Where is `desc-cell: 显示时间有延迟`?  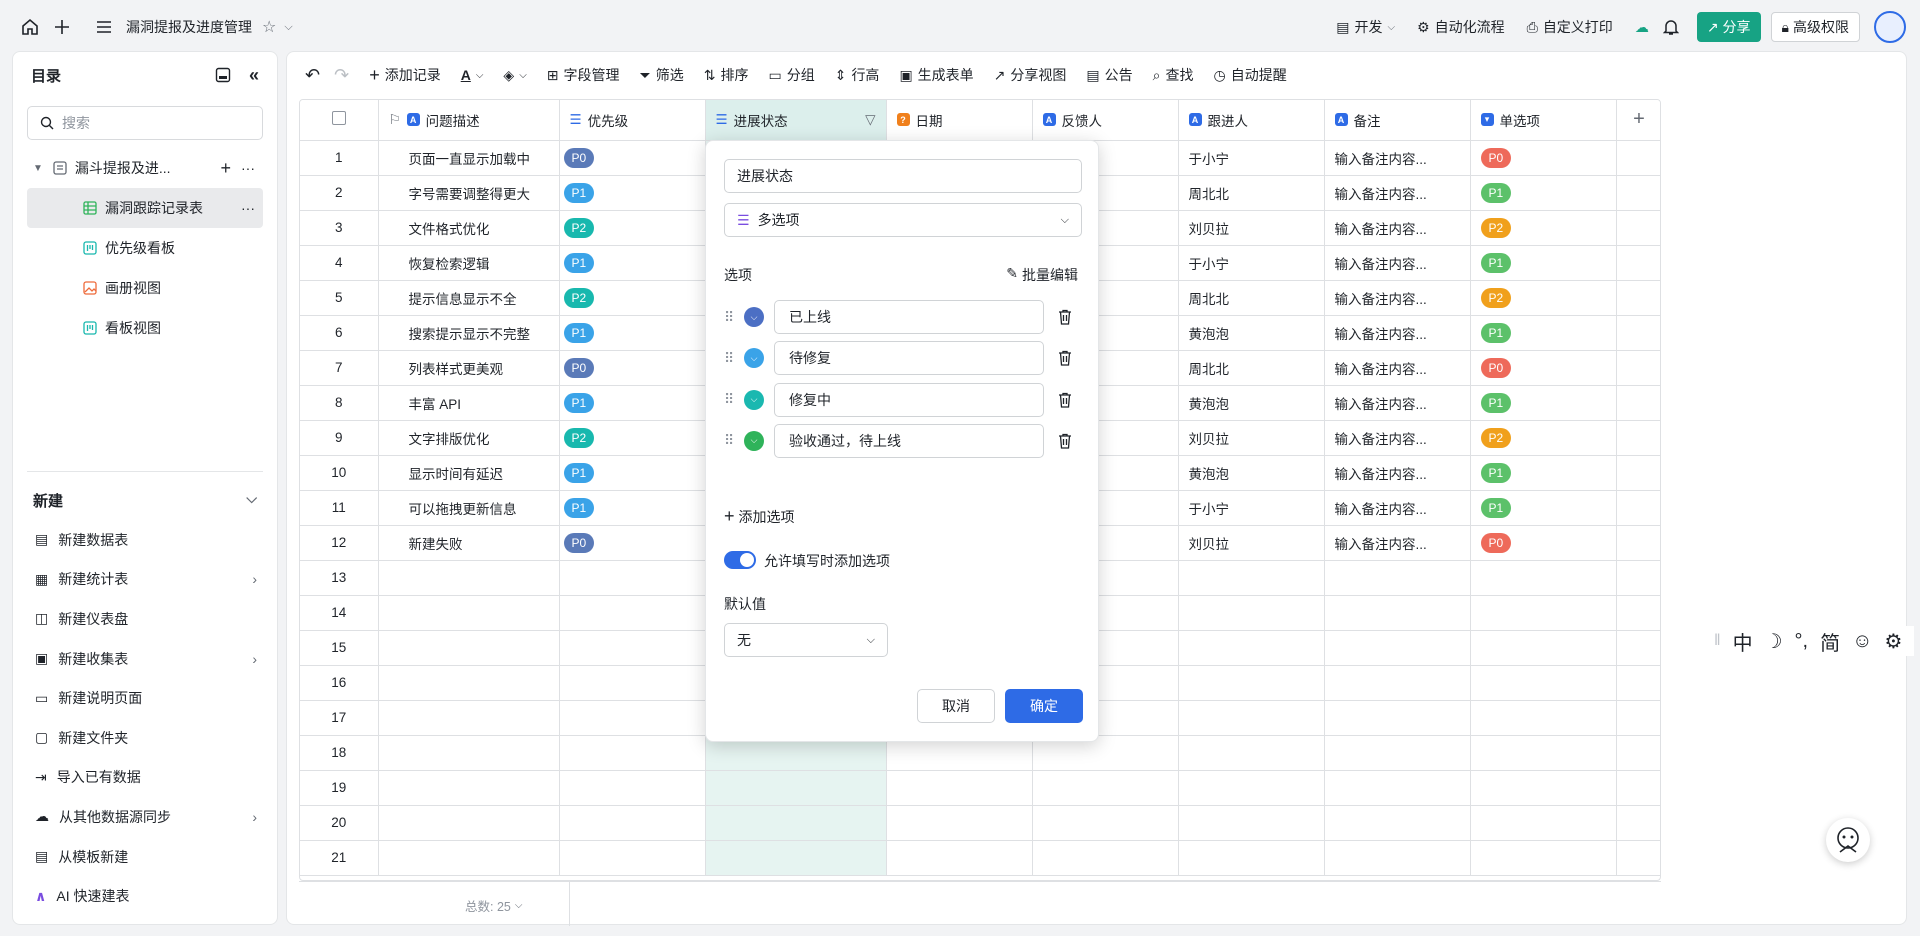
desc-cell: 显示时间有延迟 is located at coordinates (469, 473).